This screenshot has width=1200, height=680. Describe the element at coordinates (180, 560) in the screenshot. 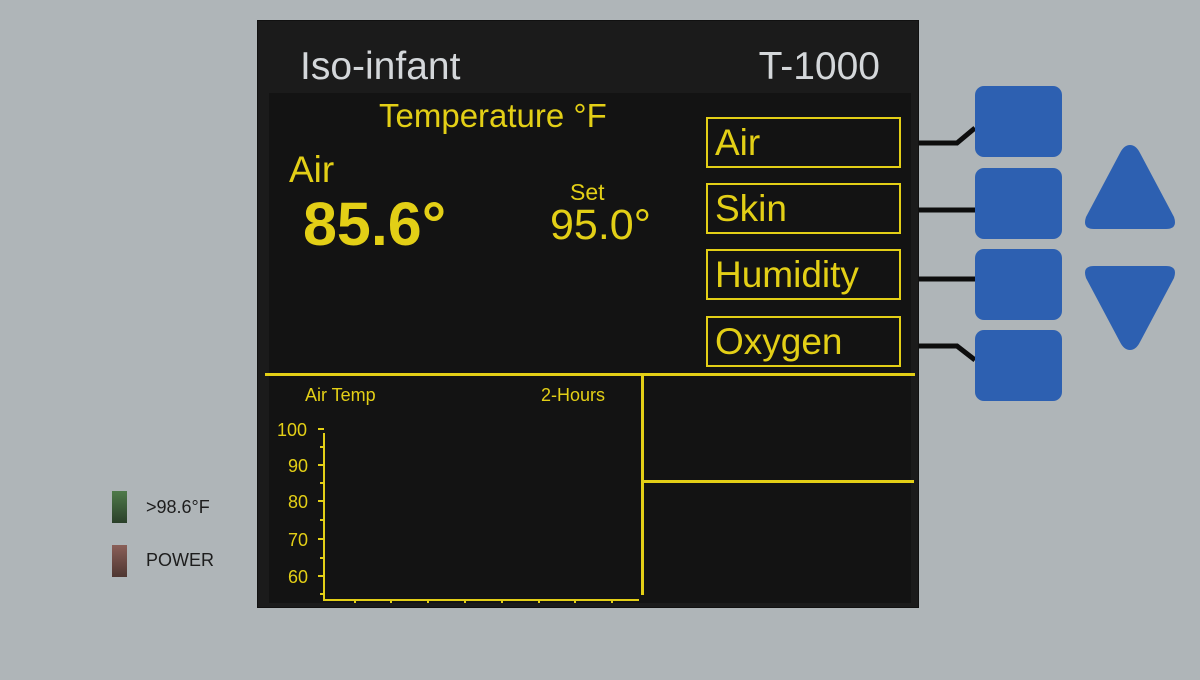

I see `power-indicator-label: POWER` at that location.